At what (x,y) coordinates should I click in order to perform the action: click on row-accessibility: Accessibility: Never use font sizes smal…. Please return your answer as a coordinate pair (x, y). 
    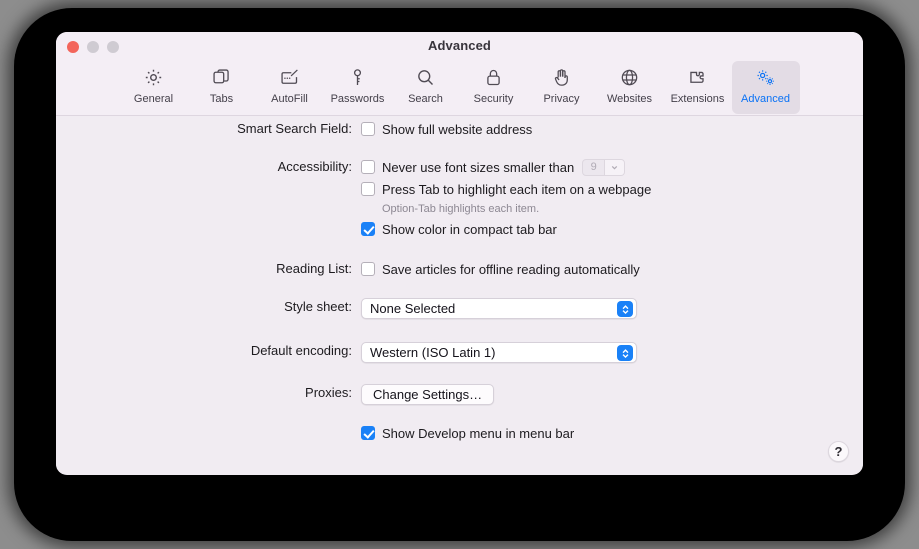
    Looking at the image, I should click on (441, 200).